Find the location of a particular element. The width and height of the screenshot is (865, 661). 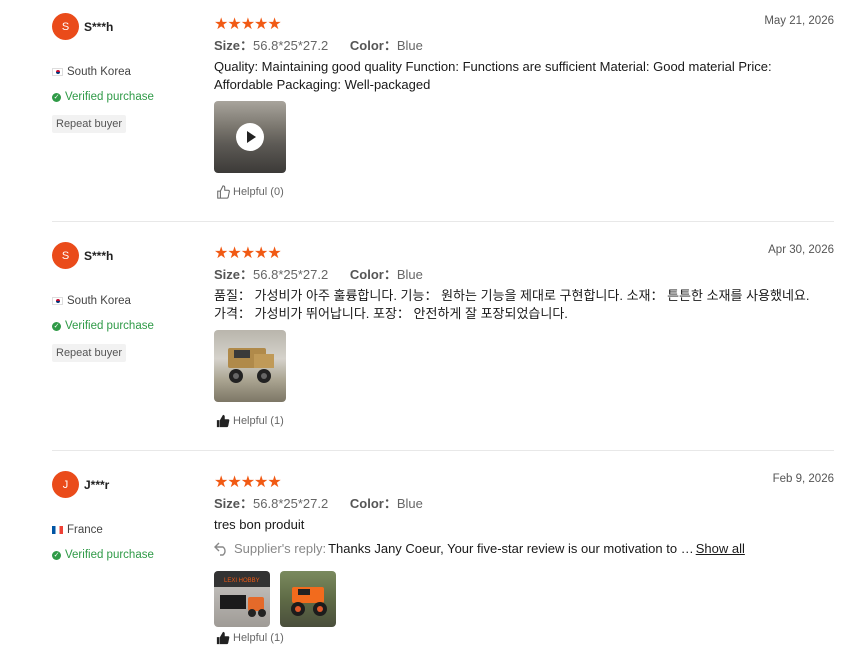

avatar: J is located at coordinates (65, 484).